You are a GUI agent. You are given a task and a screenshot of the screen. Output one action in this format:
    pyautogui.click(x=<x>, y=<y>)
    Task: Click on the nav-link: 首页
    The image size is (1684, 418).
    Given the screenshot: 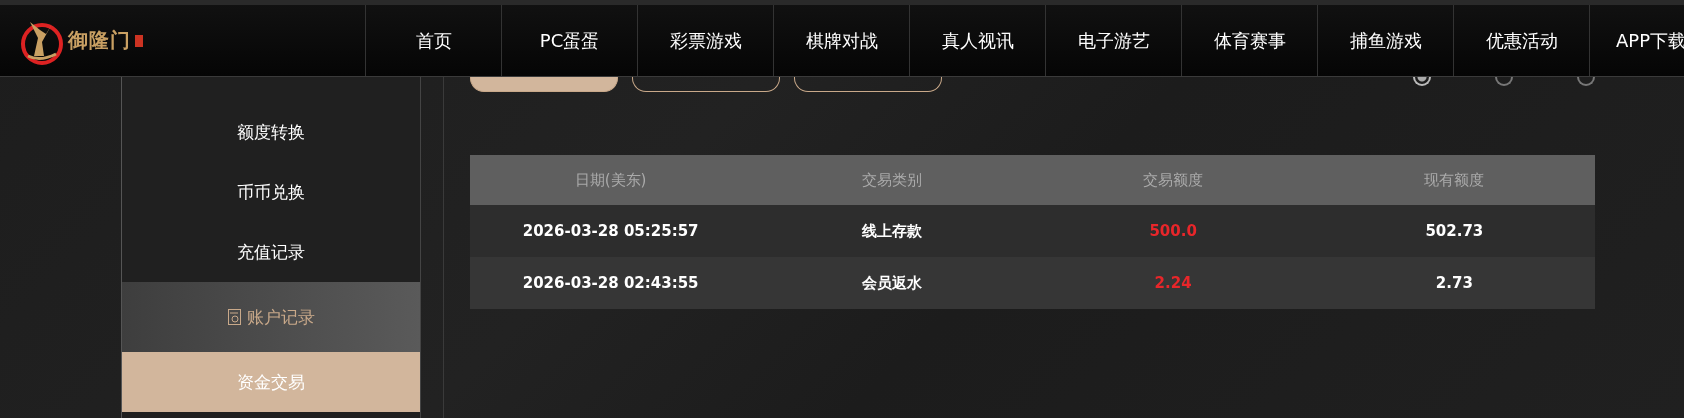 What is the action you would take?
    pyautogui.click(x=433, y=40)
    